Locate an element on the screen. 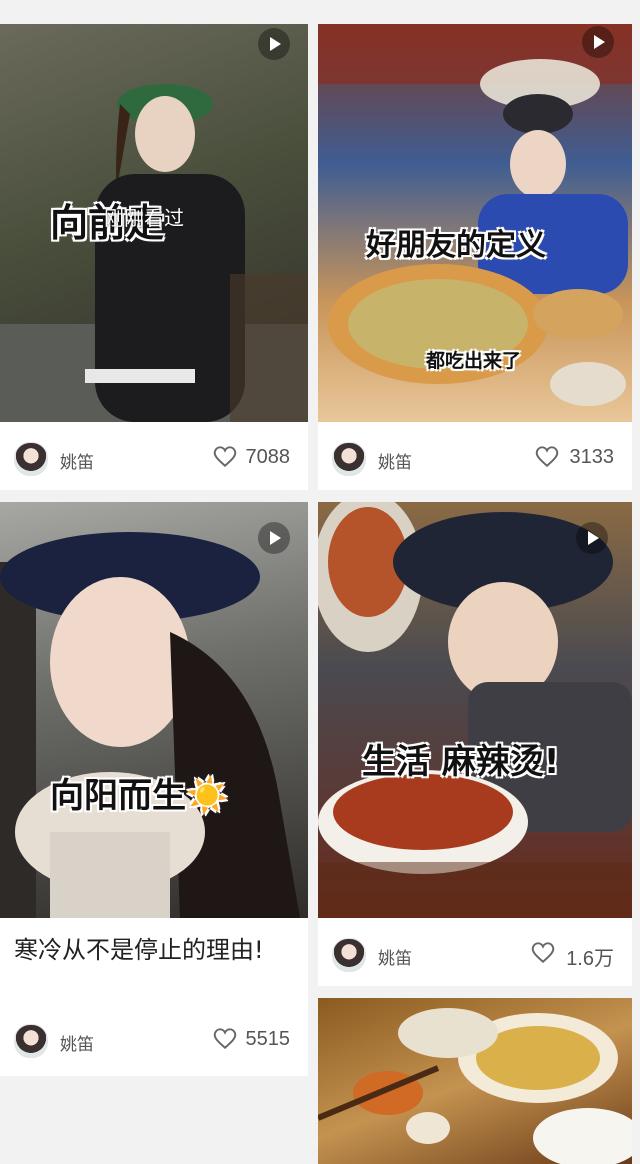  like-count: 1.6万 is located at coordinates (590, 959).